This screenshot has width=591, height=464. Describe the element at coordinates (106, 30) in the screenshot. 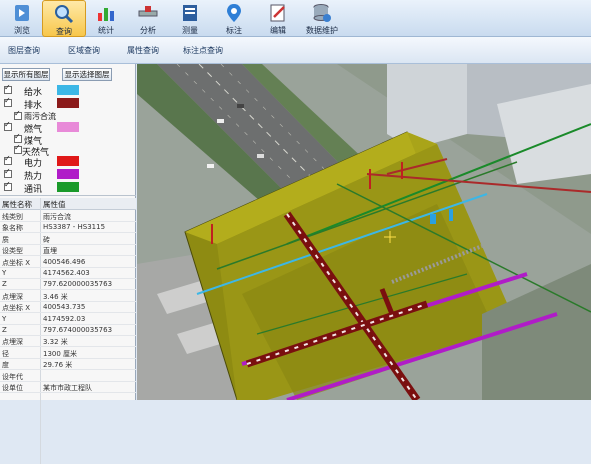

I see `statistics-label: 统计` at that location.